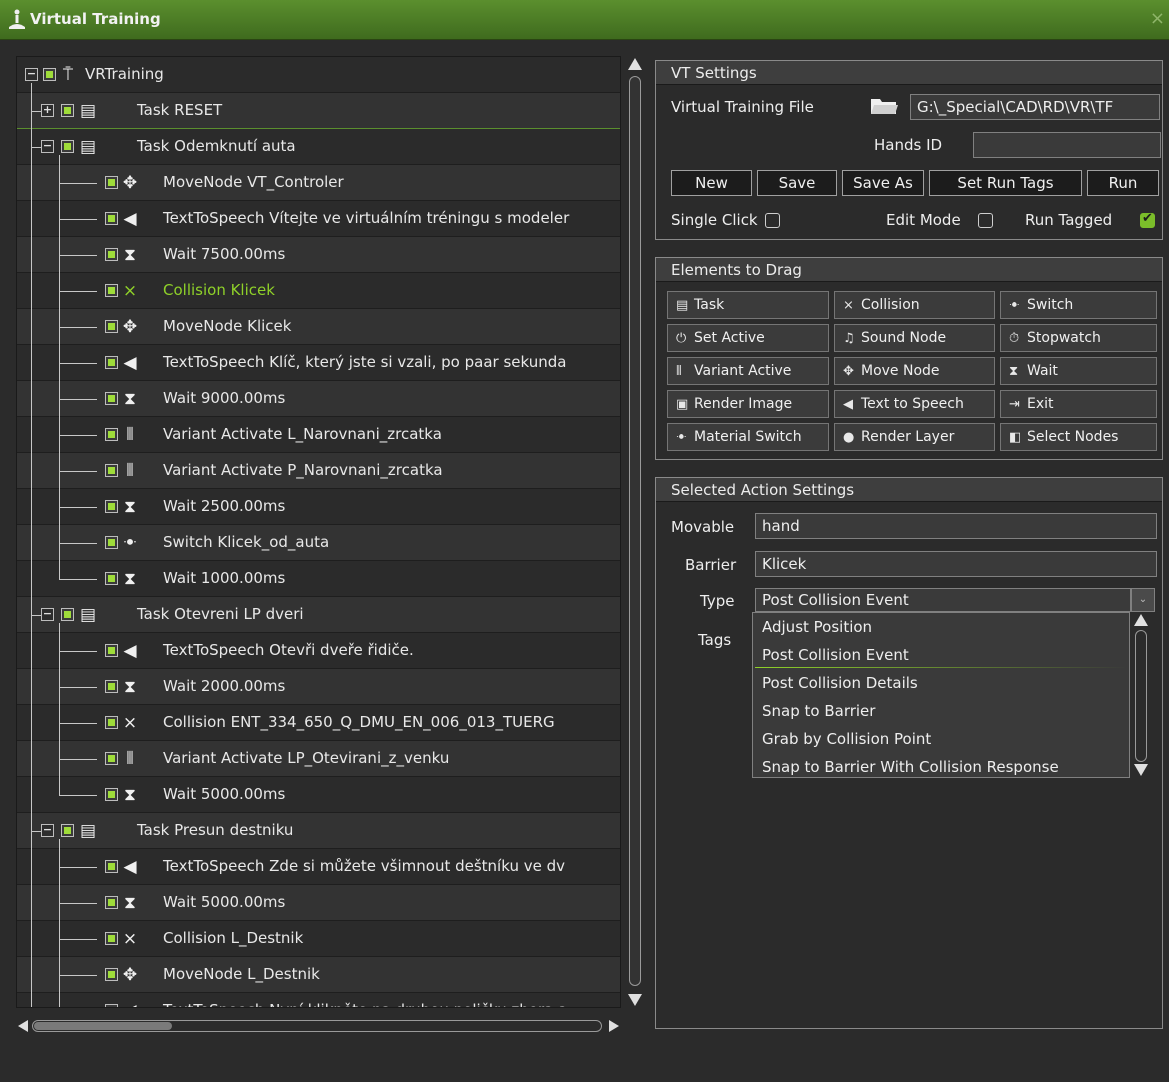 The height and width of the screenshot is (1082, 1169). Describe the element at coordinates (318, 399) in the screenshot. I see `tree-row: ⧗ Wait 9000.00ms` at that location.